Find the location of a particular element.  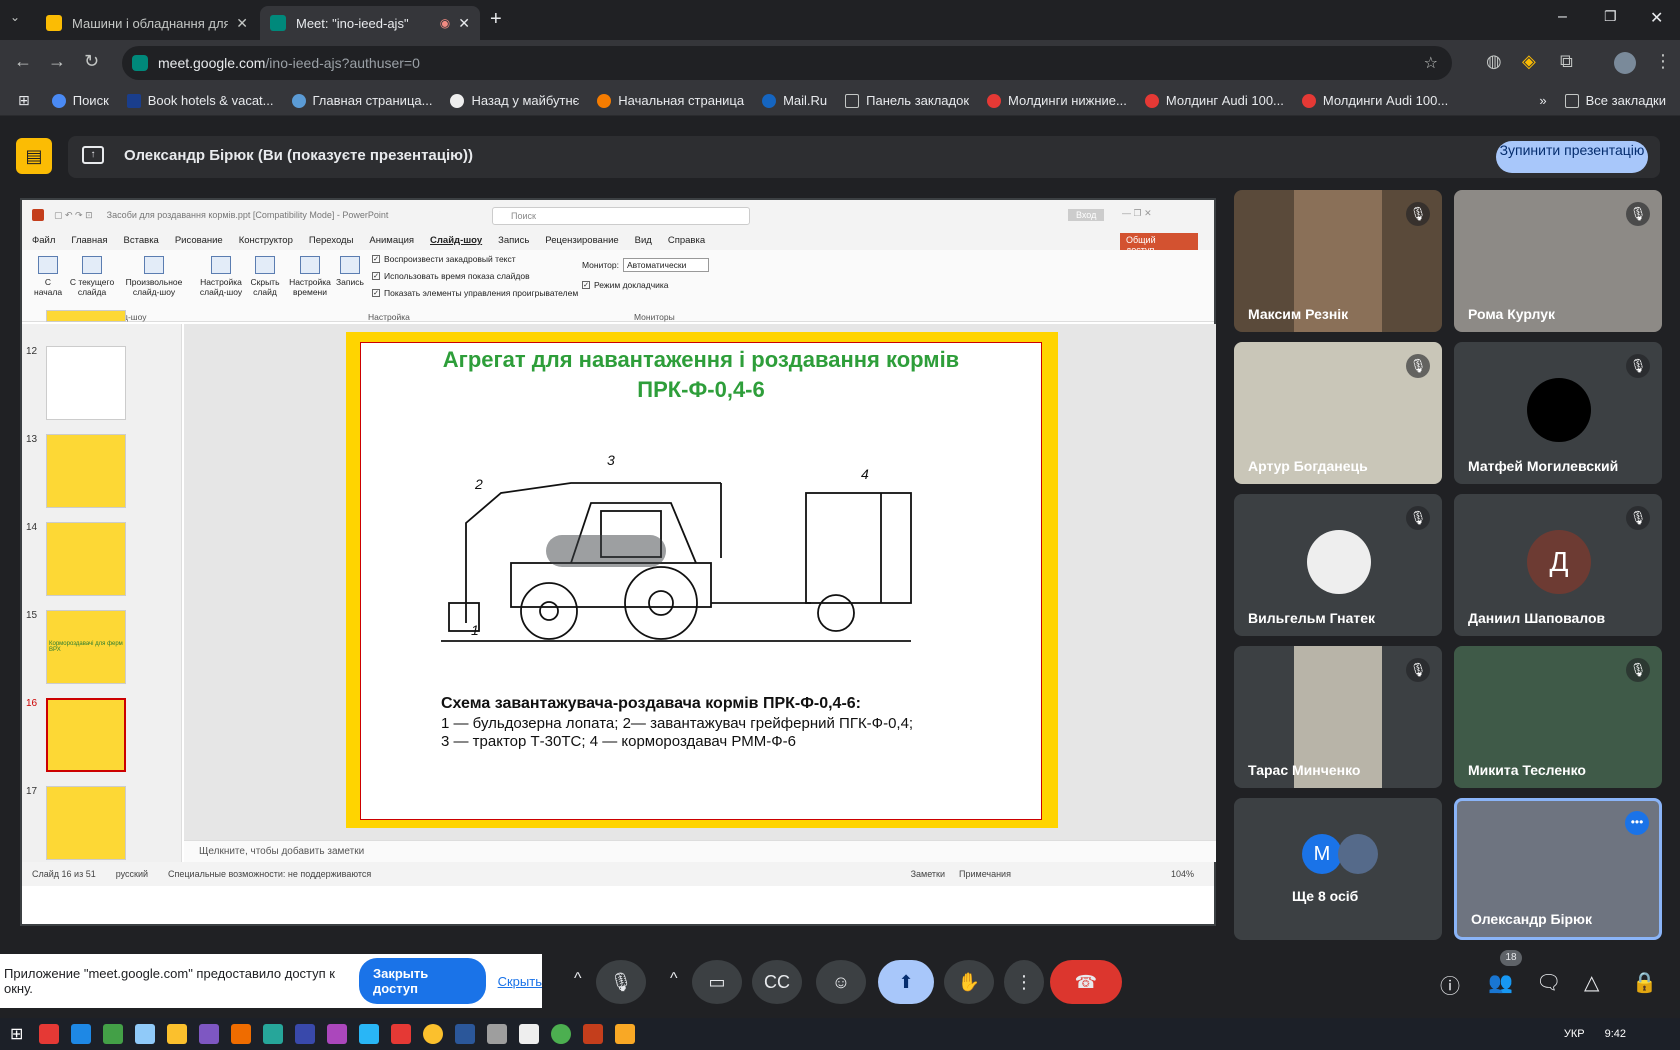

slide-thumb-selected is located at coordinates (86, 735).